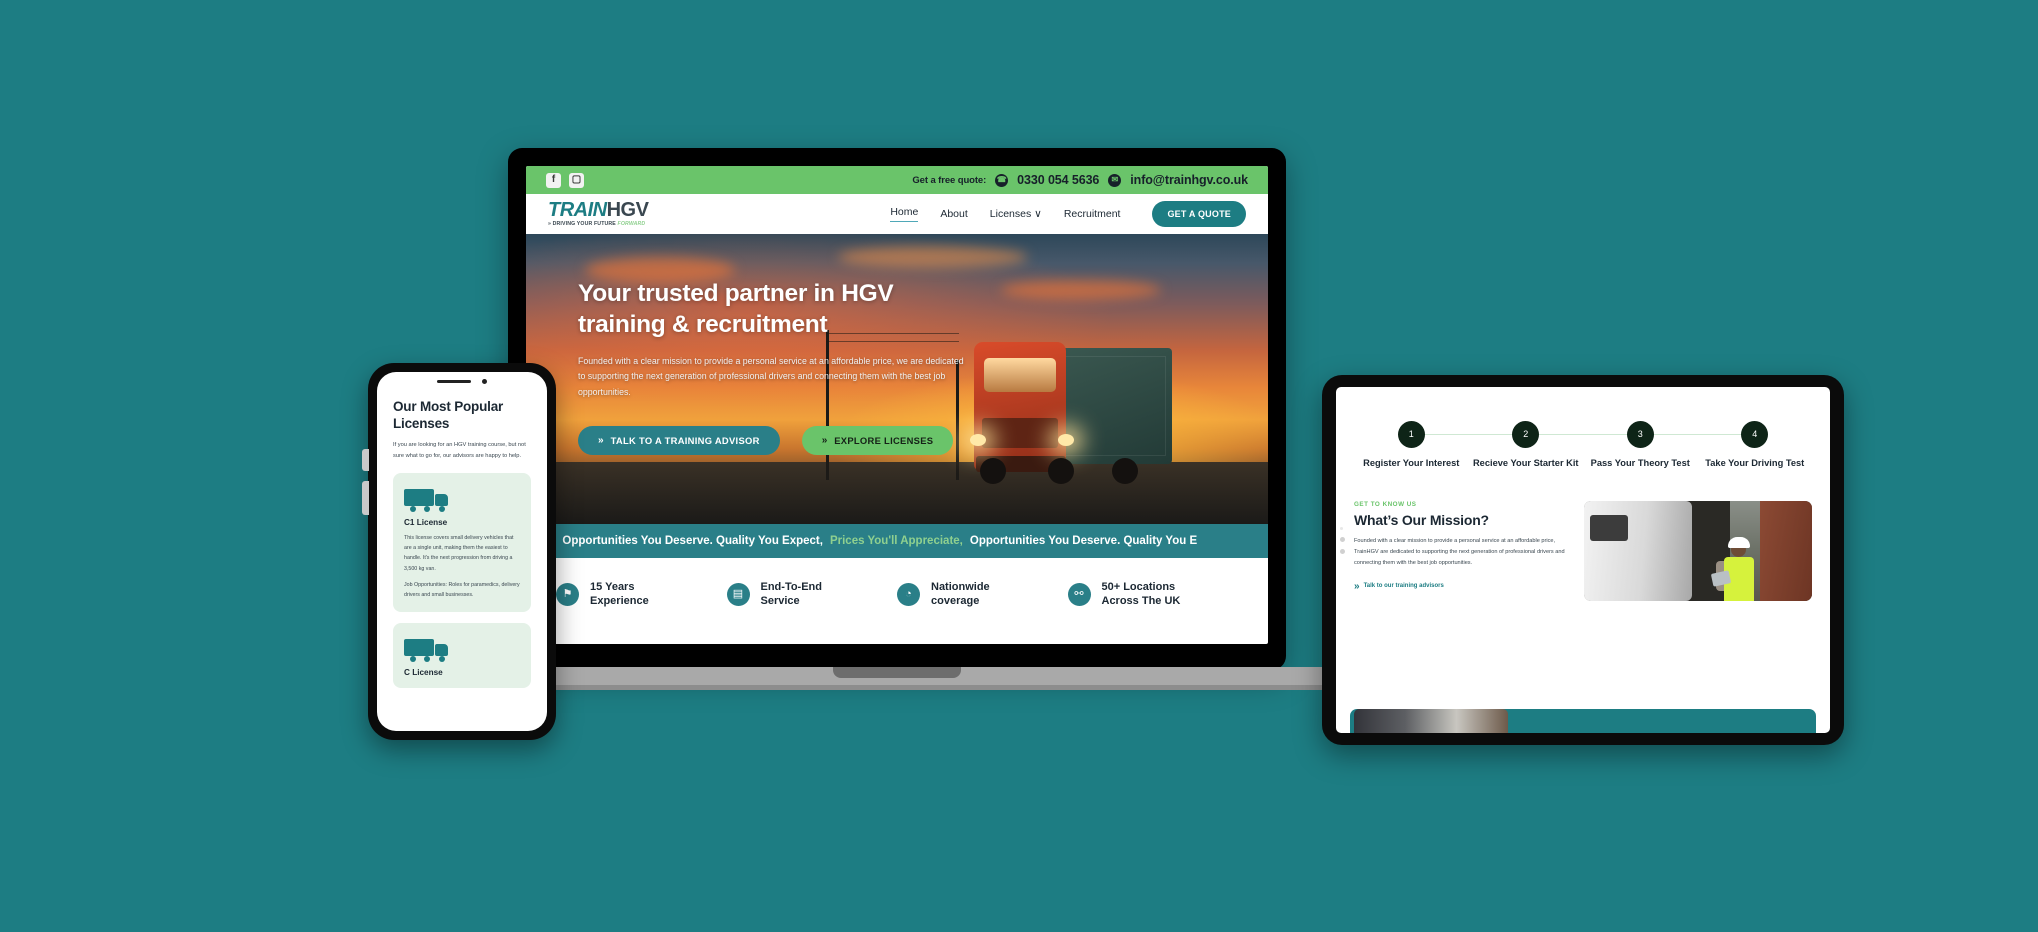 This screenshot has height=932, width=2038. I want to click on feature-text: 50+ Locations Across The UK, so click(1141, 594).